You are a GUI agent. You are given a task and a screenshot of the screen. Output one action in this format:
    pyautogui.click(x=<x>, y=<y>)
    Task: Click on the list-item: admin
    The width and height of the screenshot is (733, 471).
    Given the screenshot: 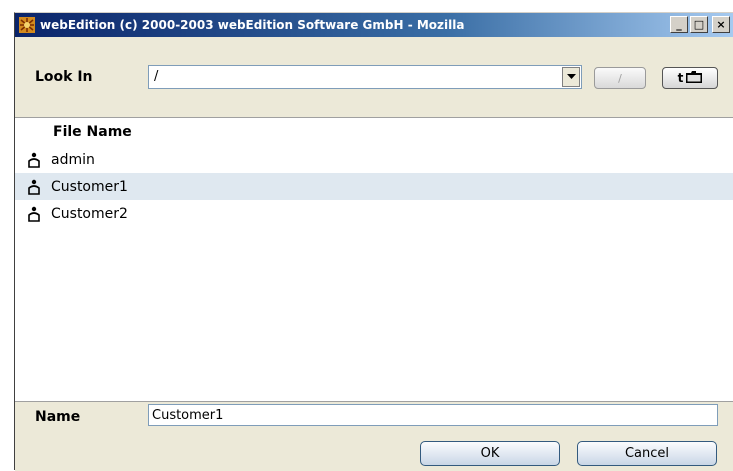 What is the action you would take?
    pyautogui.click(x=374, y=159)
    